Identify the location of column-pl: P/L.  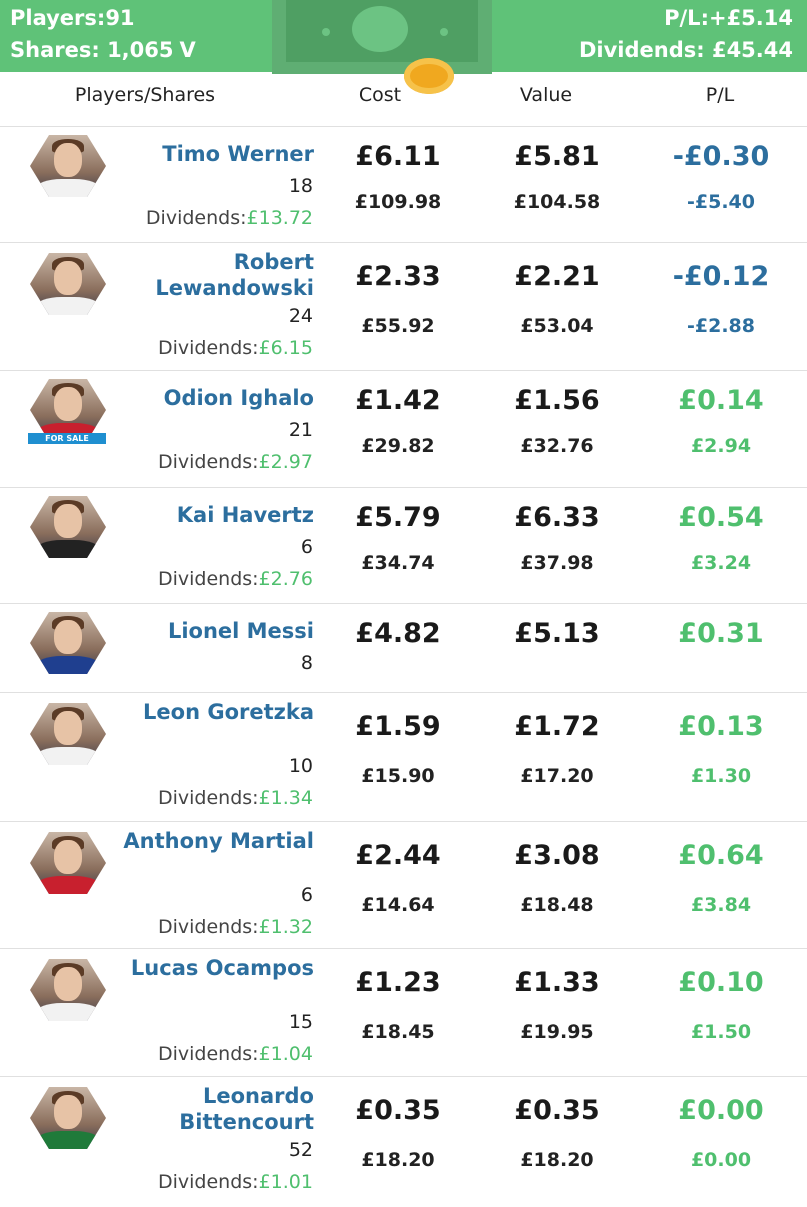
(720, 95).